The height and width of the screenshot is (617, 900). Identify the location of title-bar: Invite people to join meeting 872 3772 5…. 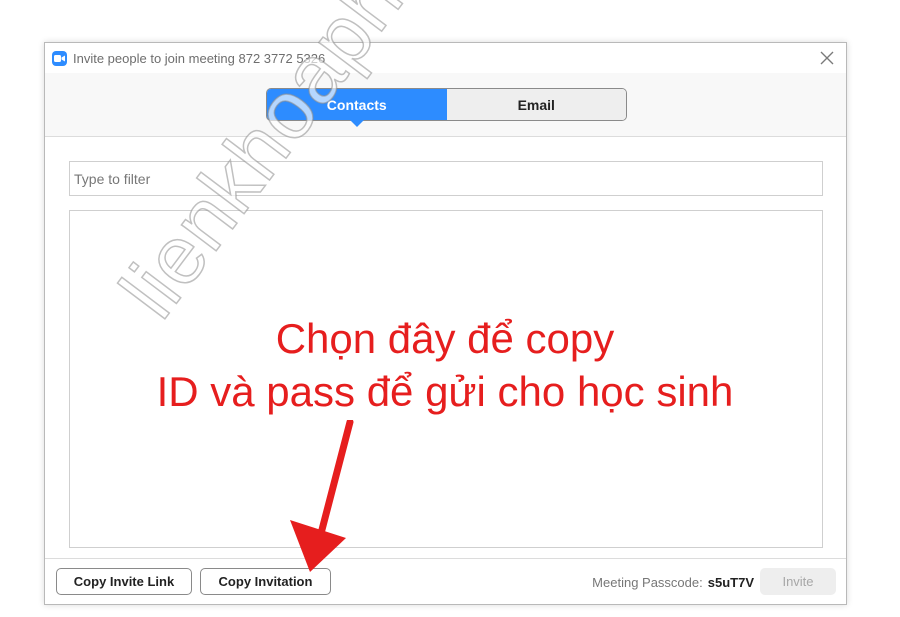
(445, 58).